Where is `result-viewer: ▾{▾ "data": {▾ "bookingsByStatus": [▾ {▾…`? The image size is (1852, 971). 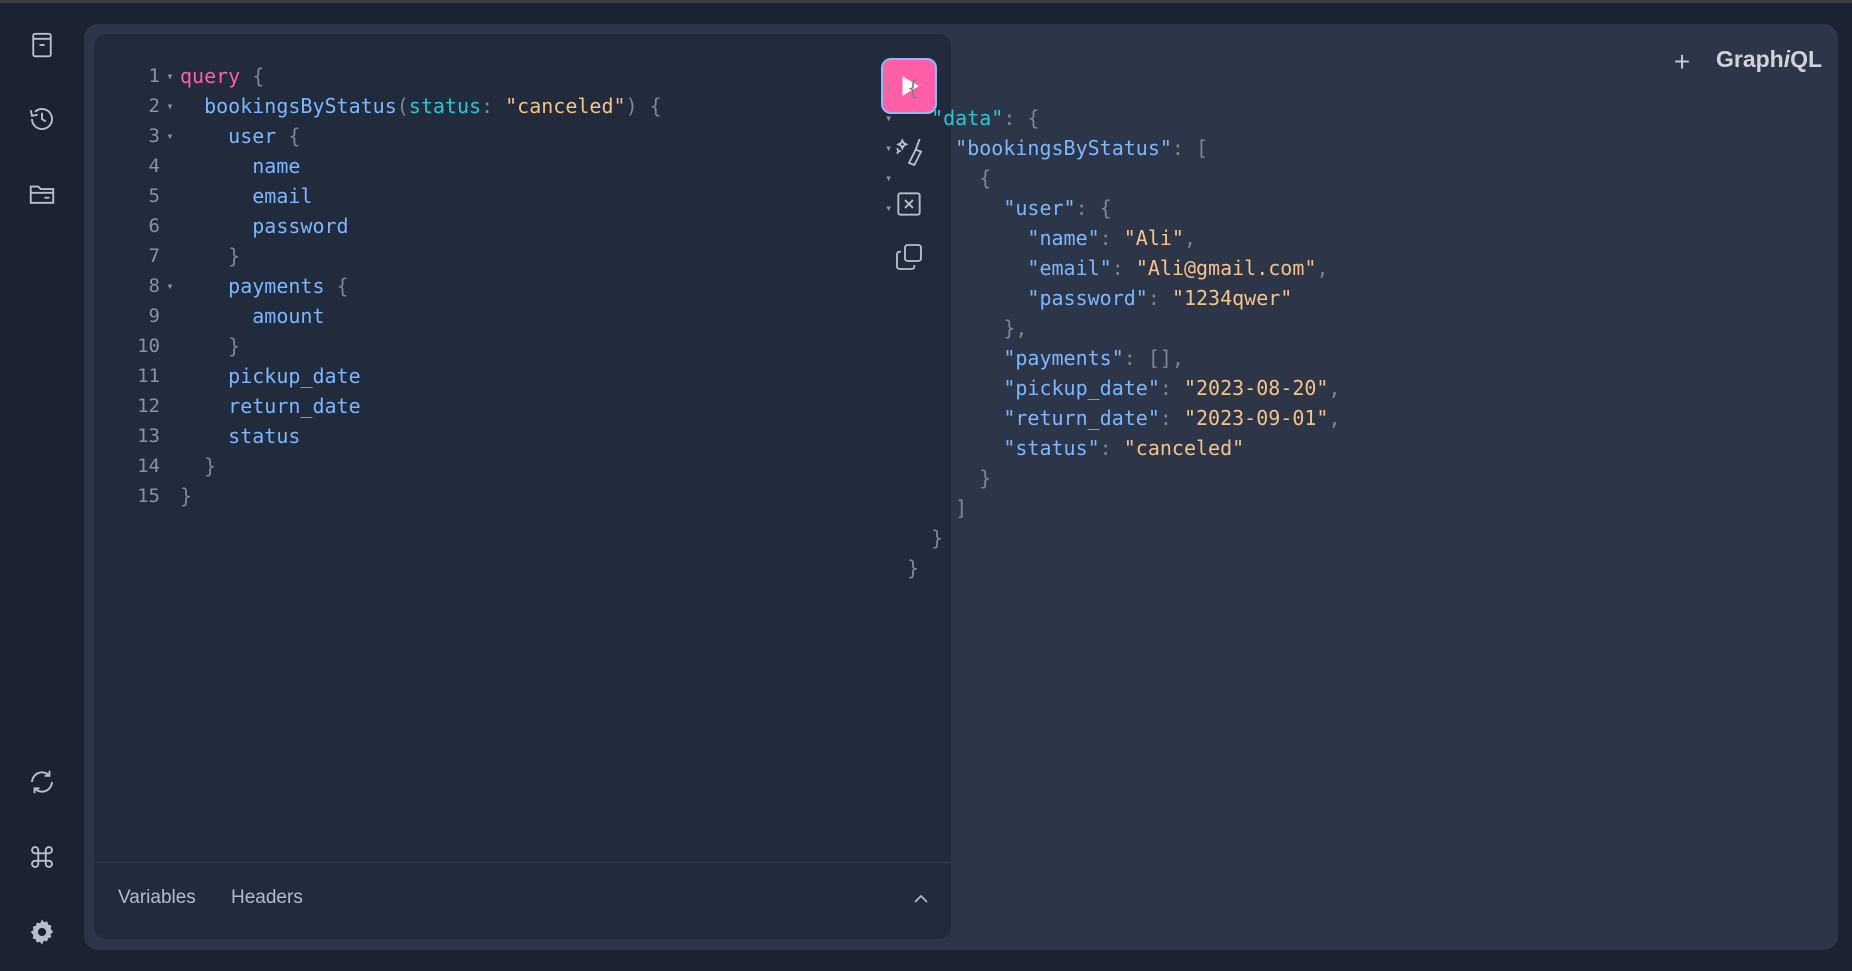
result-viewer: ▾{▾ "data": {▾ "bookingsByStatus": [▾ {▾… is located at coordinates (1113, 328).